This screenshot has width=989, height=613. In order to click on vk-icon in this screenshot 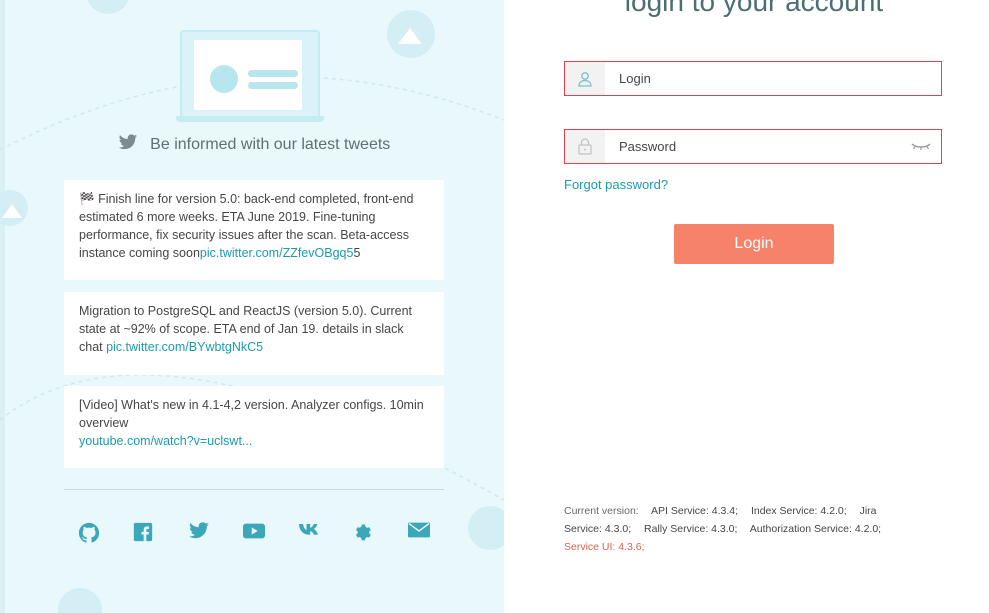, I will do `click(309, 533)`.